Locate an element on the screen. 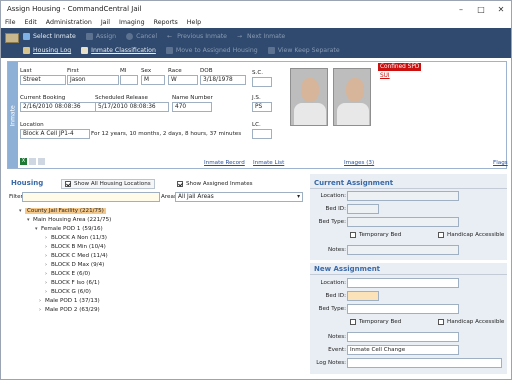 The width and height of the screenshot is (512, 380). flags-link: Flags is located at coordinates (500, 163).